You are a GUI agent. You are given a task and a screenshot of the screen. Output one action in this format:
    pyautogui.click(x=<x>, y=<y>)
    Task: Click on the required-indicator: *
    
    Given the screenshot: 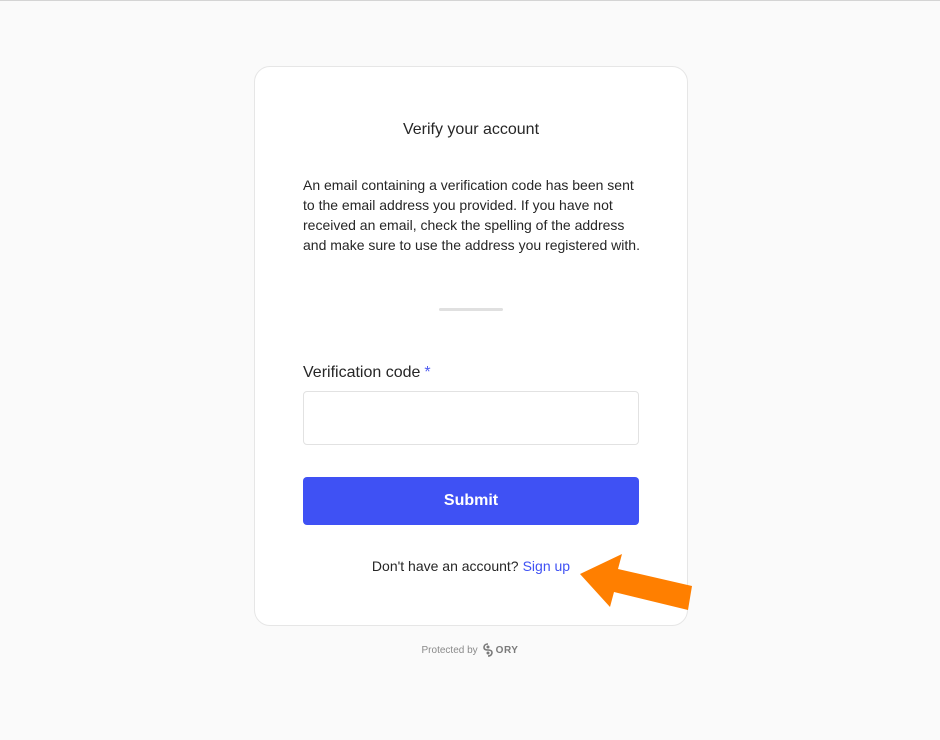 What is the action you would take?
    pyautogui.click(x=427, y=372)
    